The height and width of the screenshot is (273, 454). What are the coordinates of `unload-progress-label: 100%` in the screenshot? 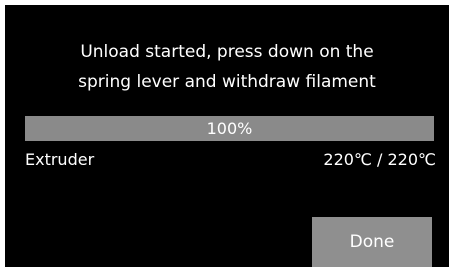 It's located at (229, 128).